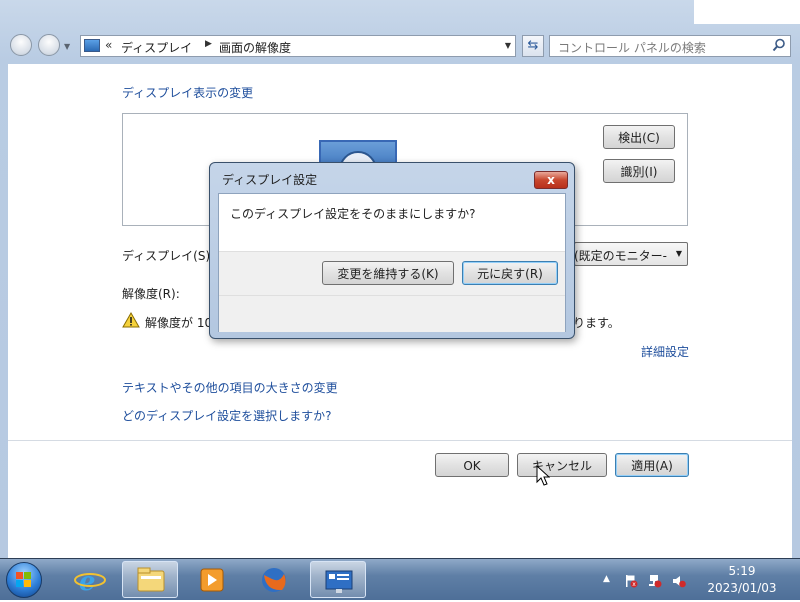 The height and width of the screenshot is (602, 800). What do you see at coordinates (678, 253) in the screenshot?
I see `chevron-down-icon: ▼` at bounding box center [678, 253].